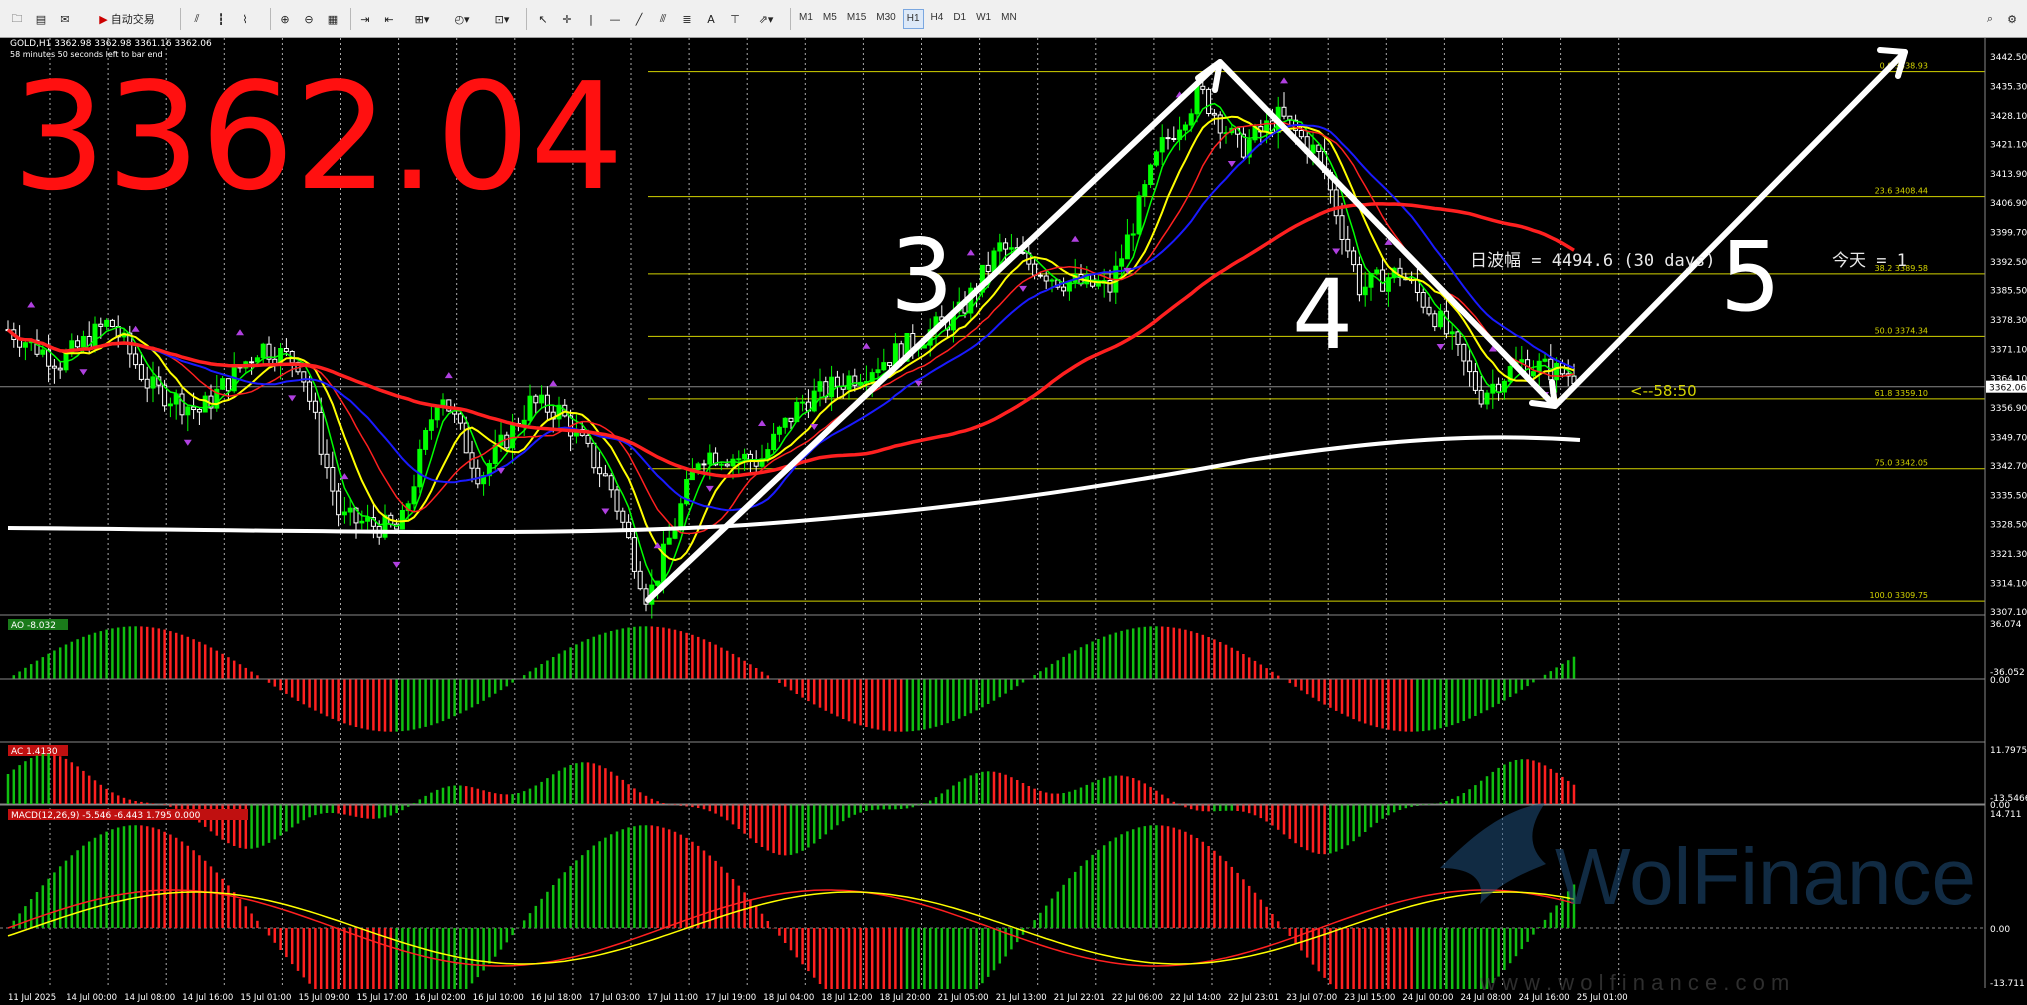 This screenshot has width=2027, height=1005. What do you see at coordinates (663, 19) in the screenshot?
I see `channel-icon: ⫻` at bounding box center [663, 19].